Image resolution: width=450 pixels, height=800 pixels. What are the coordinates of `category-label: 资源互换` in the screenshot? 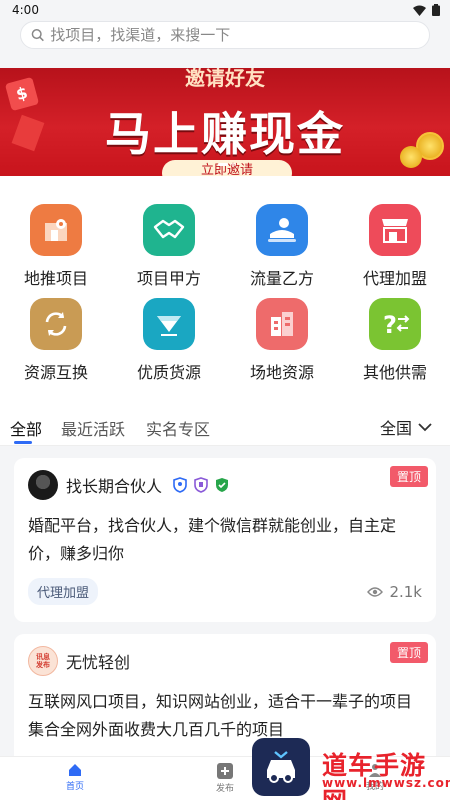 It's located at (55, 372).